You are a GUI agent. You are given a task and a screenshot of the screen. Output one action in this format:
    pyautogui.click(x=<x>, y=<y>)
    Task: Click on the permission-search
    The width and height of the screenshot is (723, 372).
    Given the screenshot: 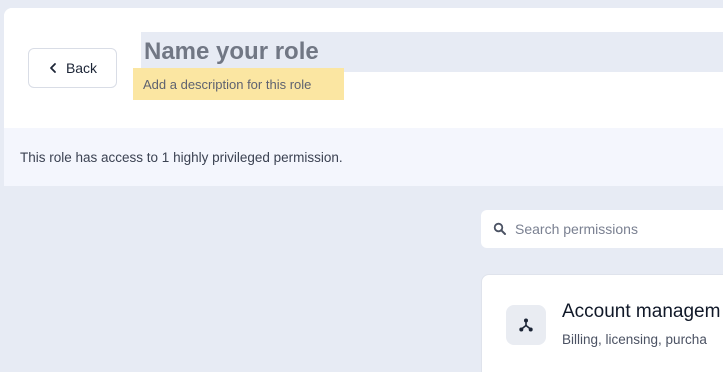 What is the action you would take?
    pyautogui.click(x=602, y=229)
    